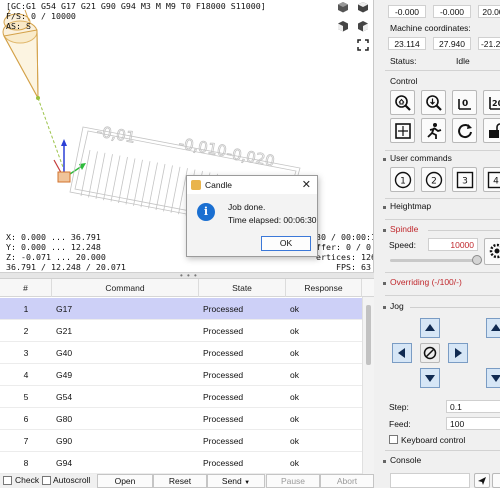 This screenshot has height=488, width=500. What do you see at coordinates (402, 353) in the screenshot?
I see `jog-x-minus-button` at bounding box center [402, 353].